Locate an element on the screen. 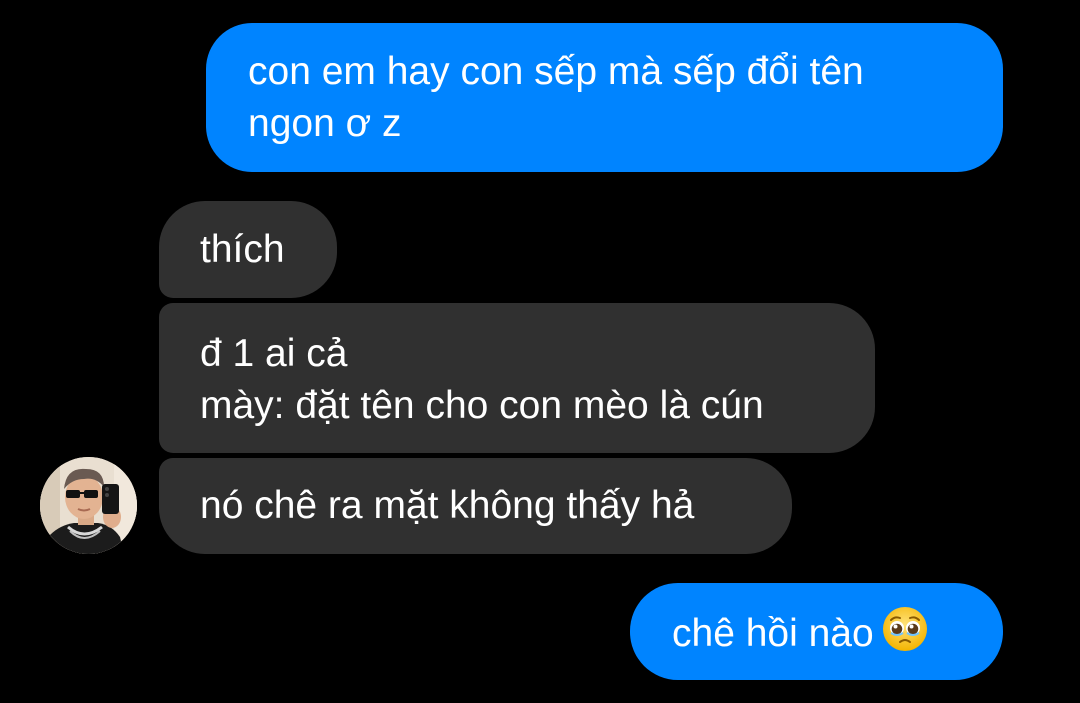  avatar-photo is located at coordinates (88, 505).